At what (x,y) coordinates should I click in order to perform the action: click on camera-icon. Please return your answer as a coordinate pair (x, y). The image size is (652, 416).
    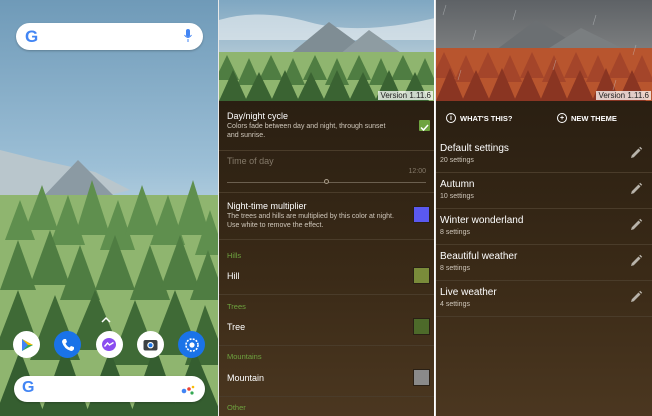
    Looking at the image, I should click on (150, 344).